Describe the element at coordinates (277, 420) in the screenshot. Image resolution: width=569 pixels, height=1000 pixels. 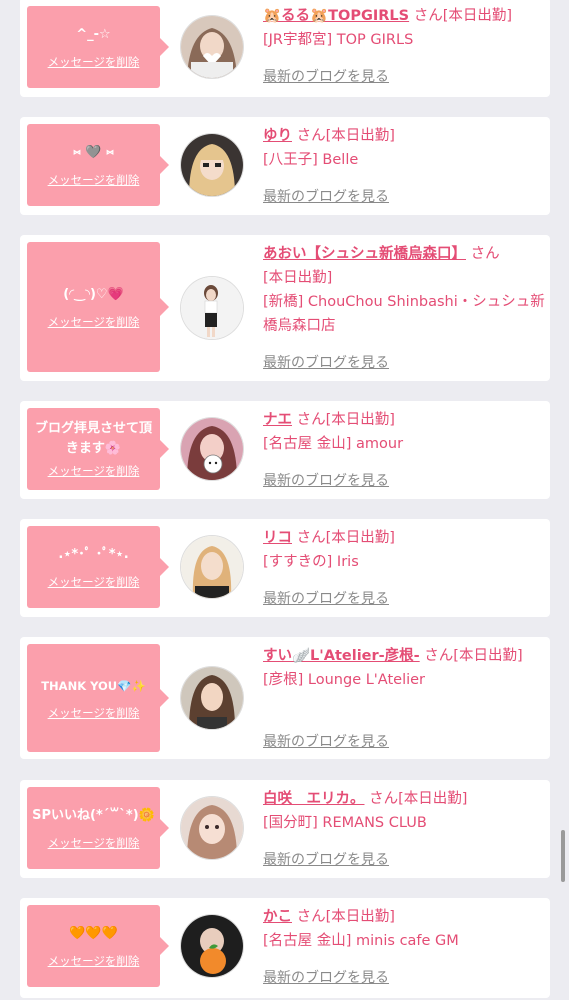
I see `girl-name-link: ナエ` at that location.